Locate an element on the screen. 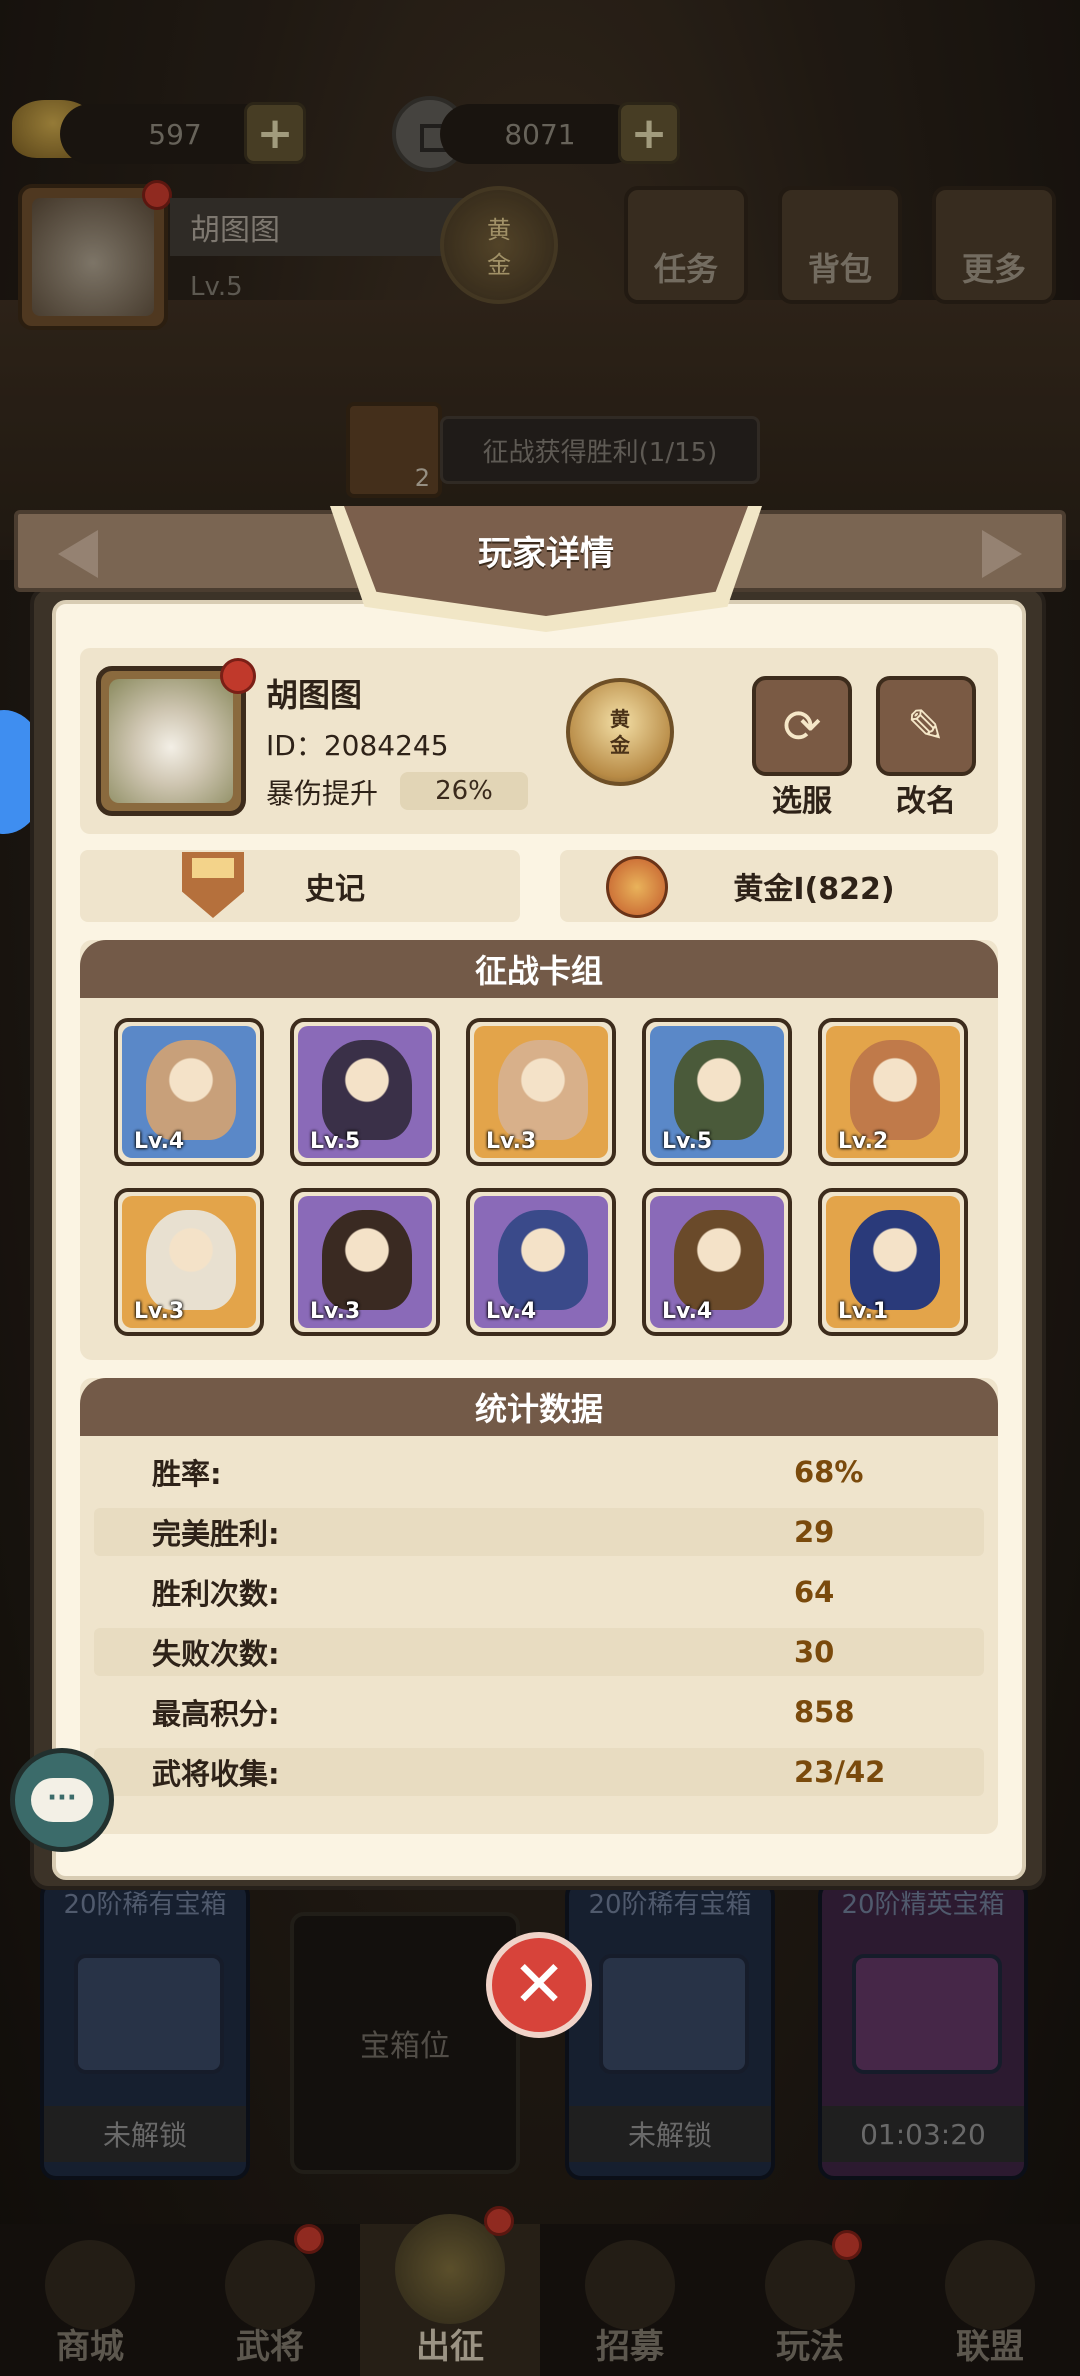  hero-level: Lv.1 is located at coordinates (863, 1311).